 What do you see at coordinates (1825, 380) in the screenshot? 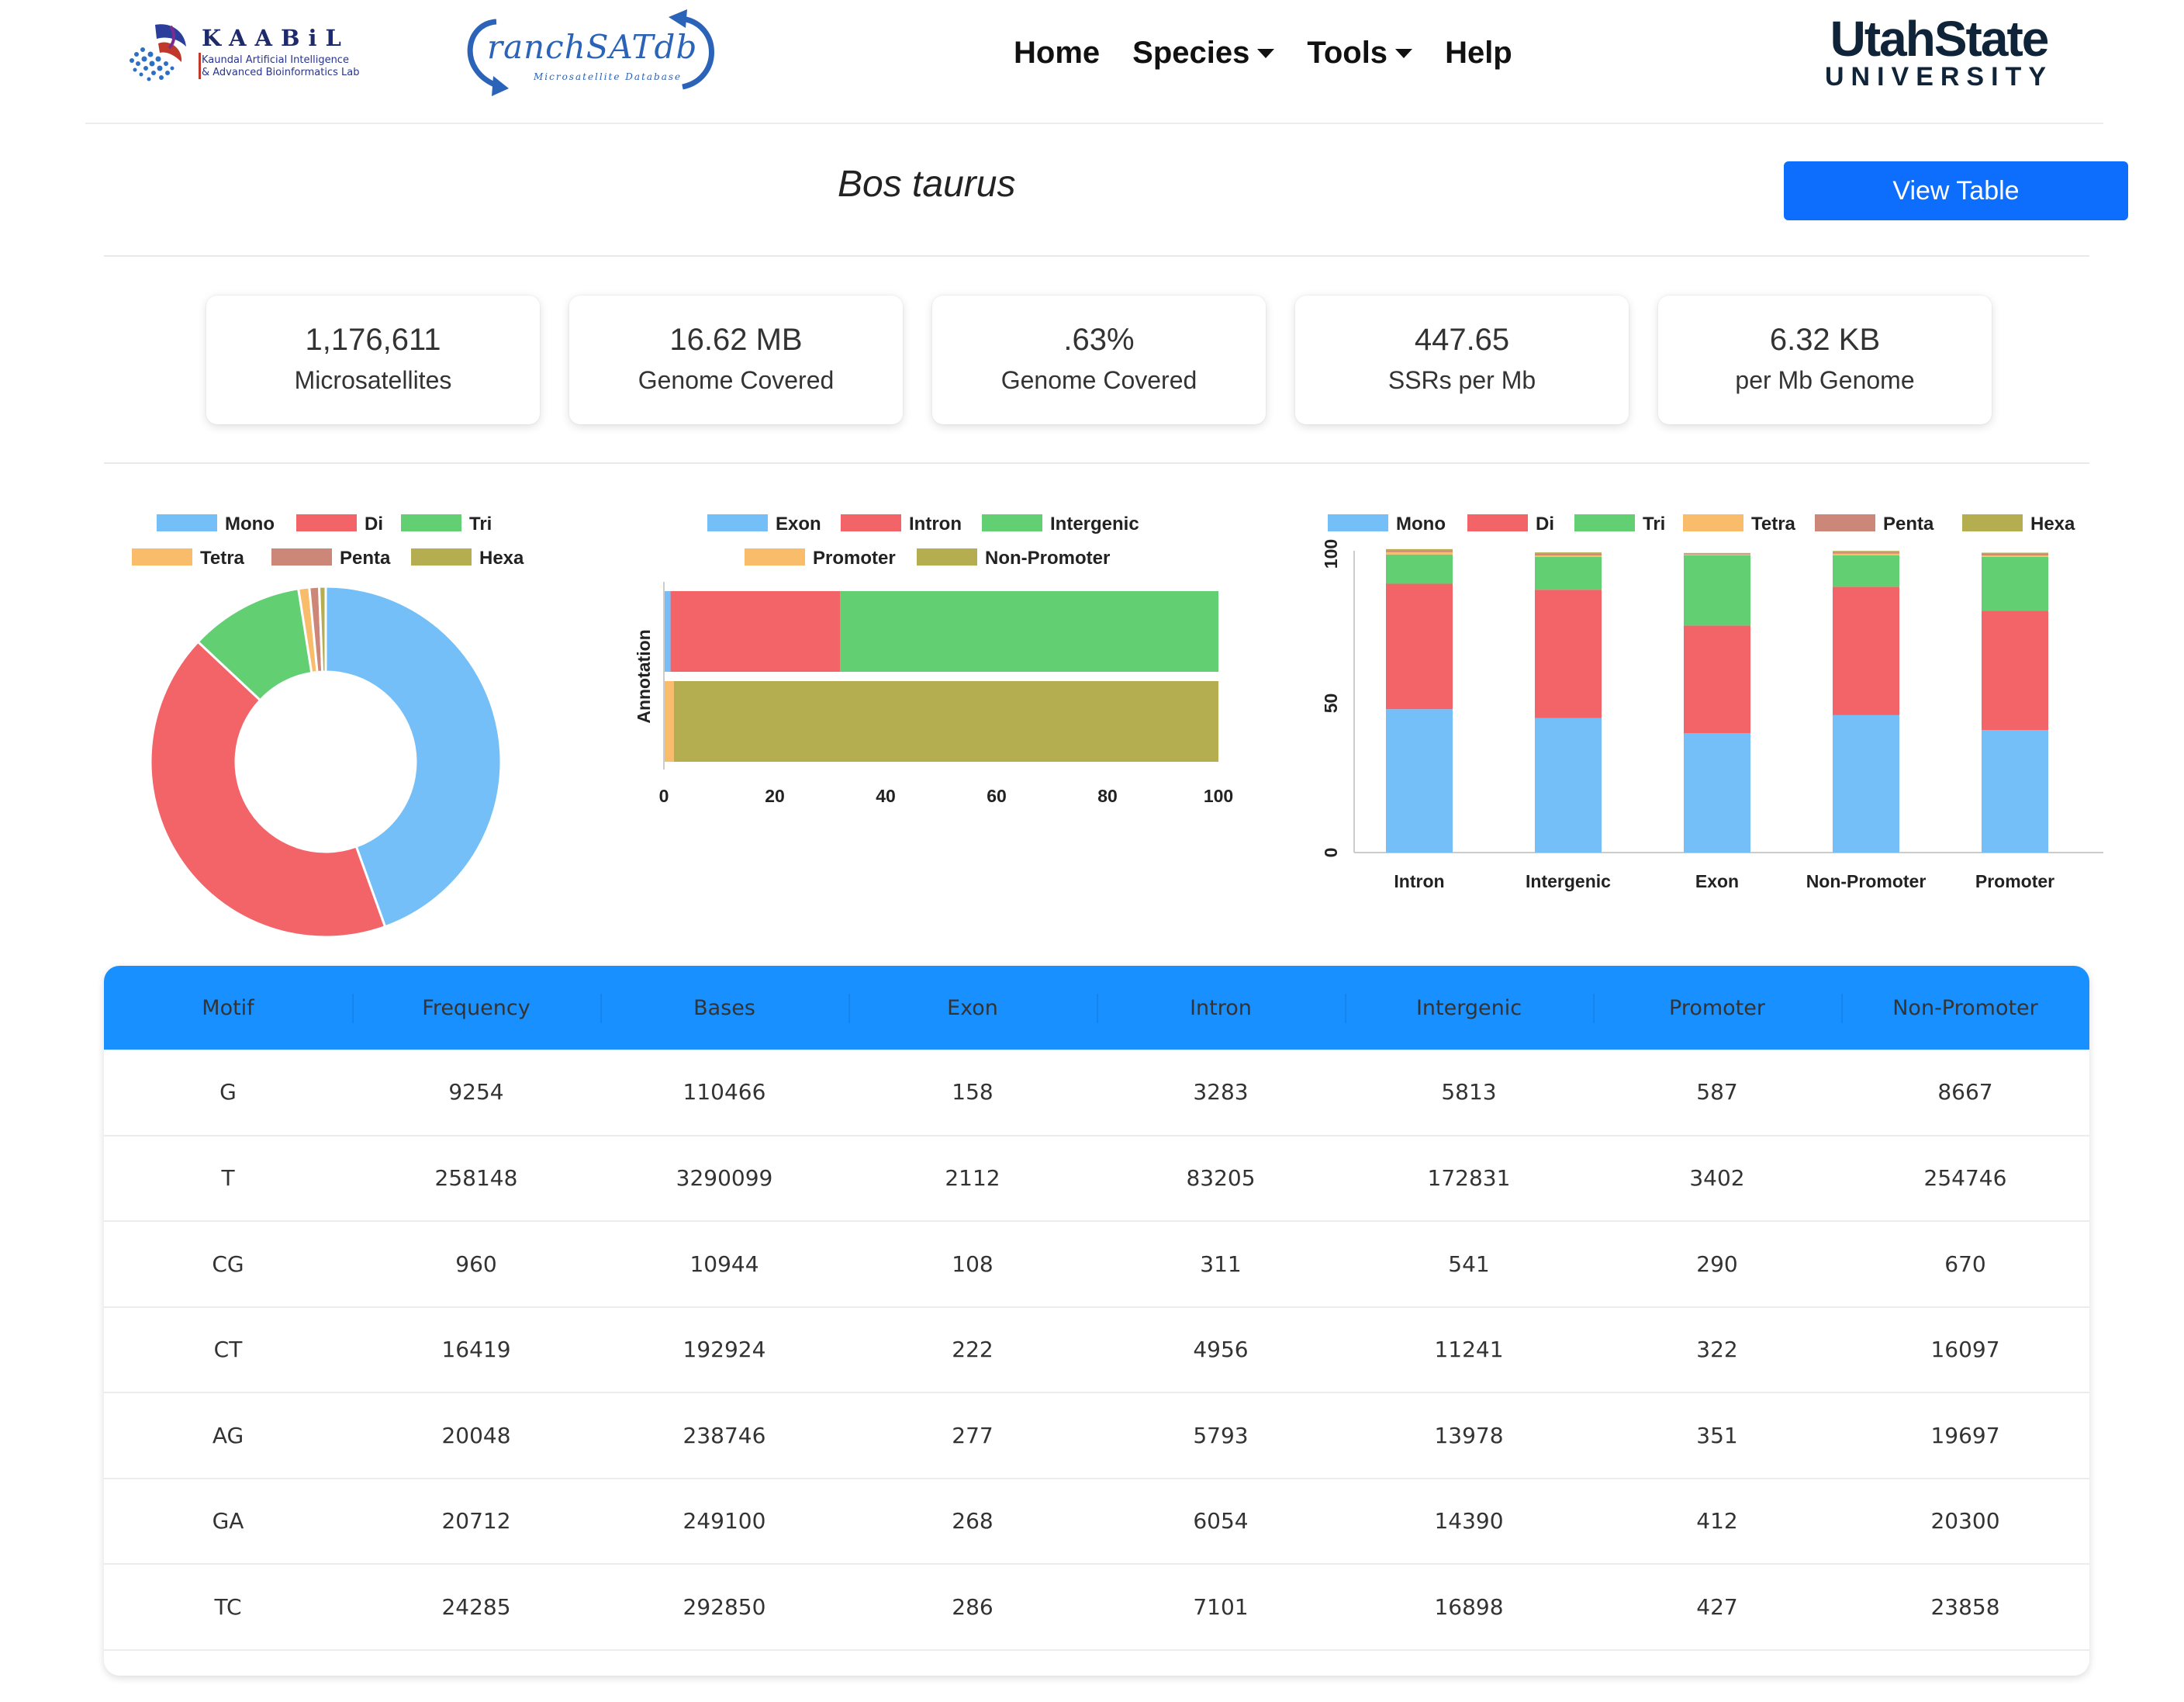
I see `stat-label: per Mb Genome` at bounding box center [1825, 380].